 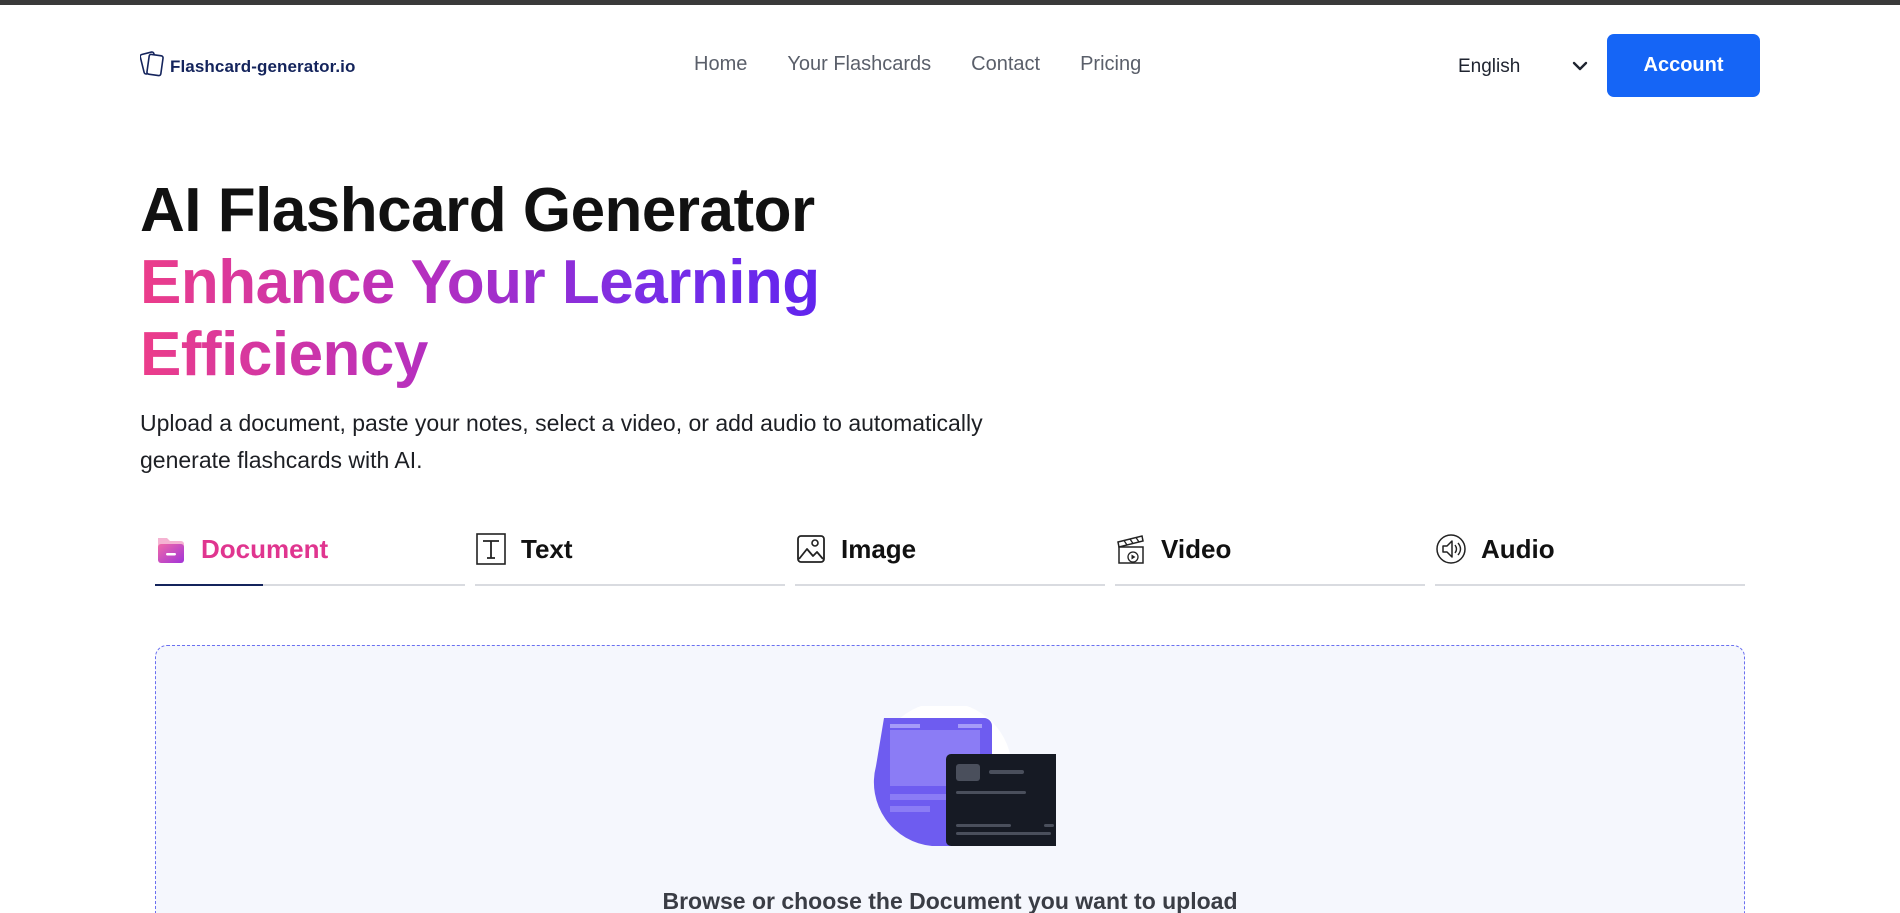 I want to click on logo-link: Flashcard-generator.io, so click(x=247, y=66).